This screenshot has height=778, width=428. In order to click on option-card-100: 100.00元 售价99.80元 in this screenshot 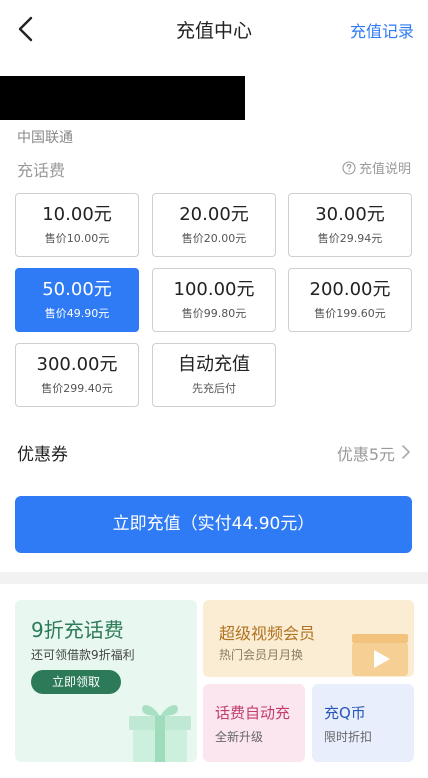, I will do `click(214, 300)`.